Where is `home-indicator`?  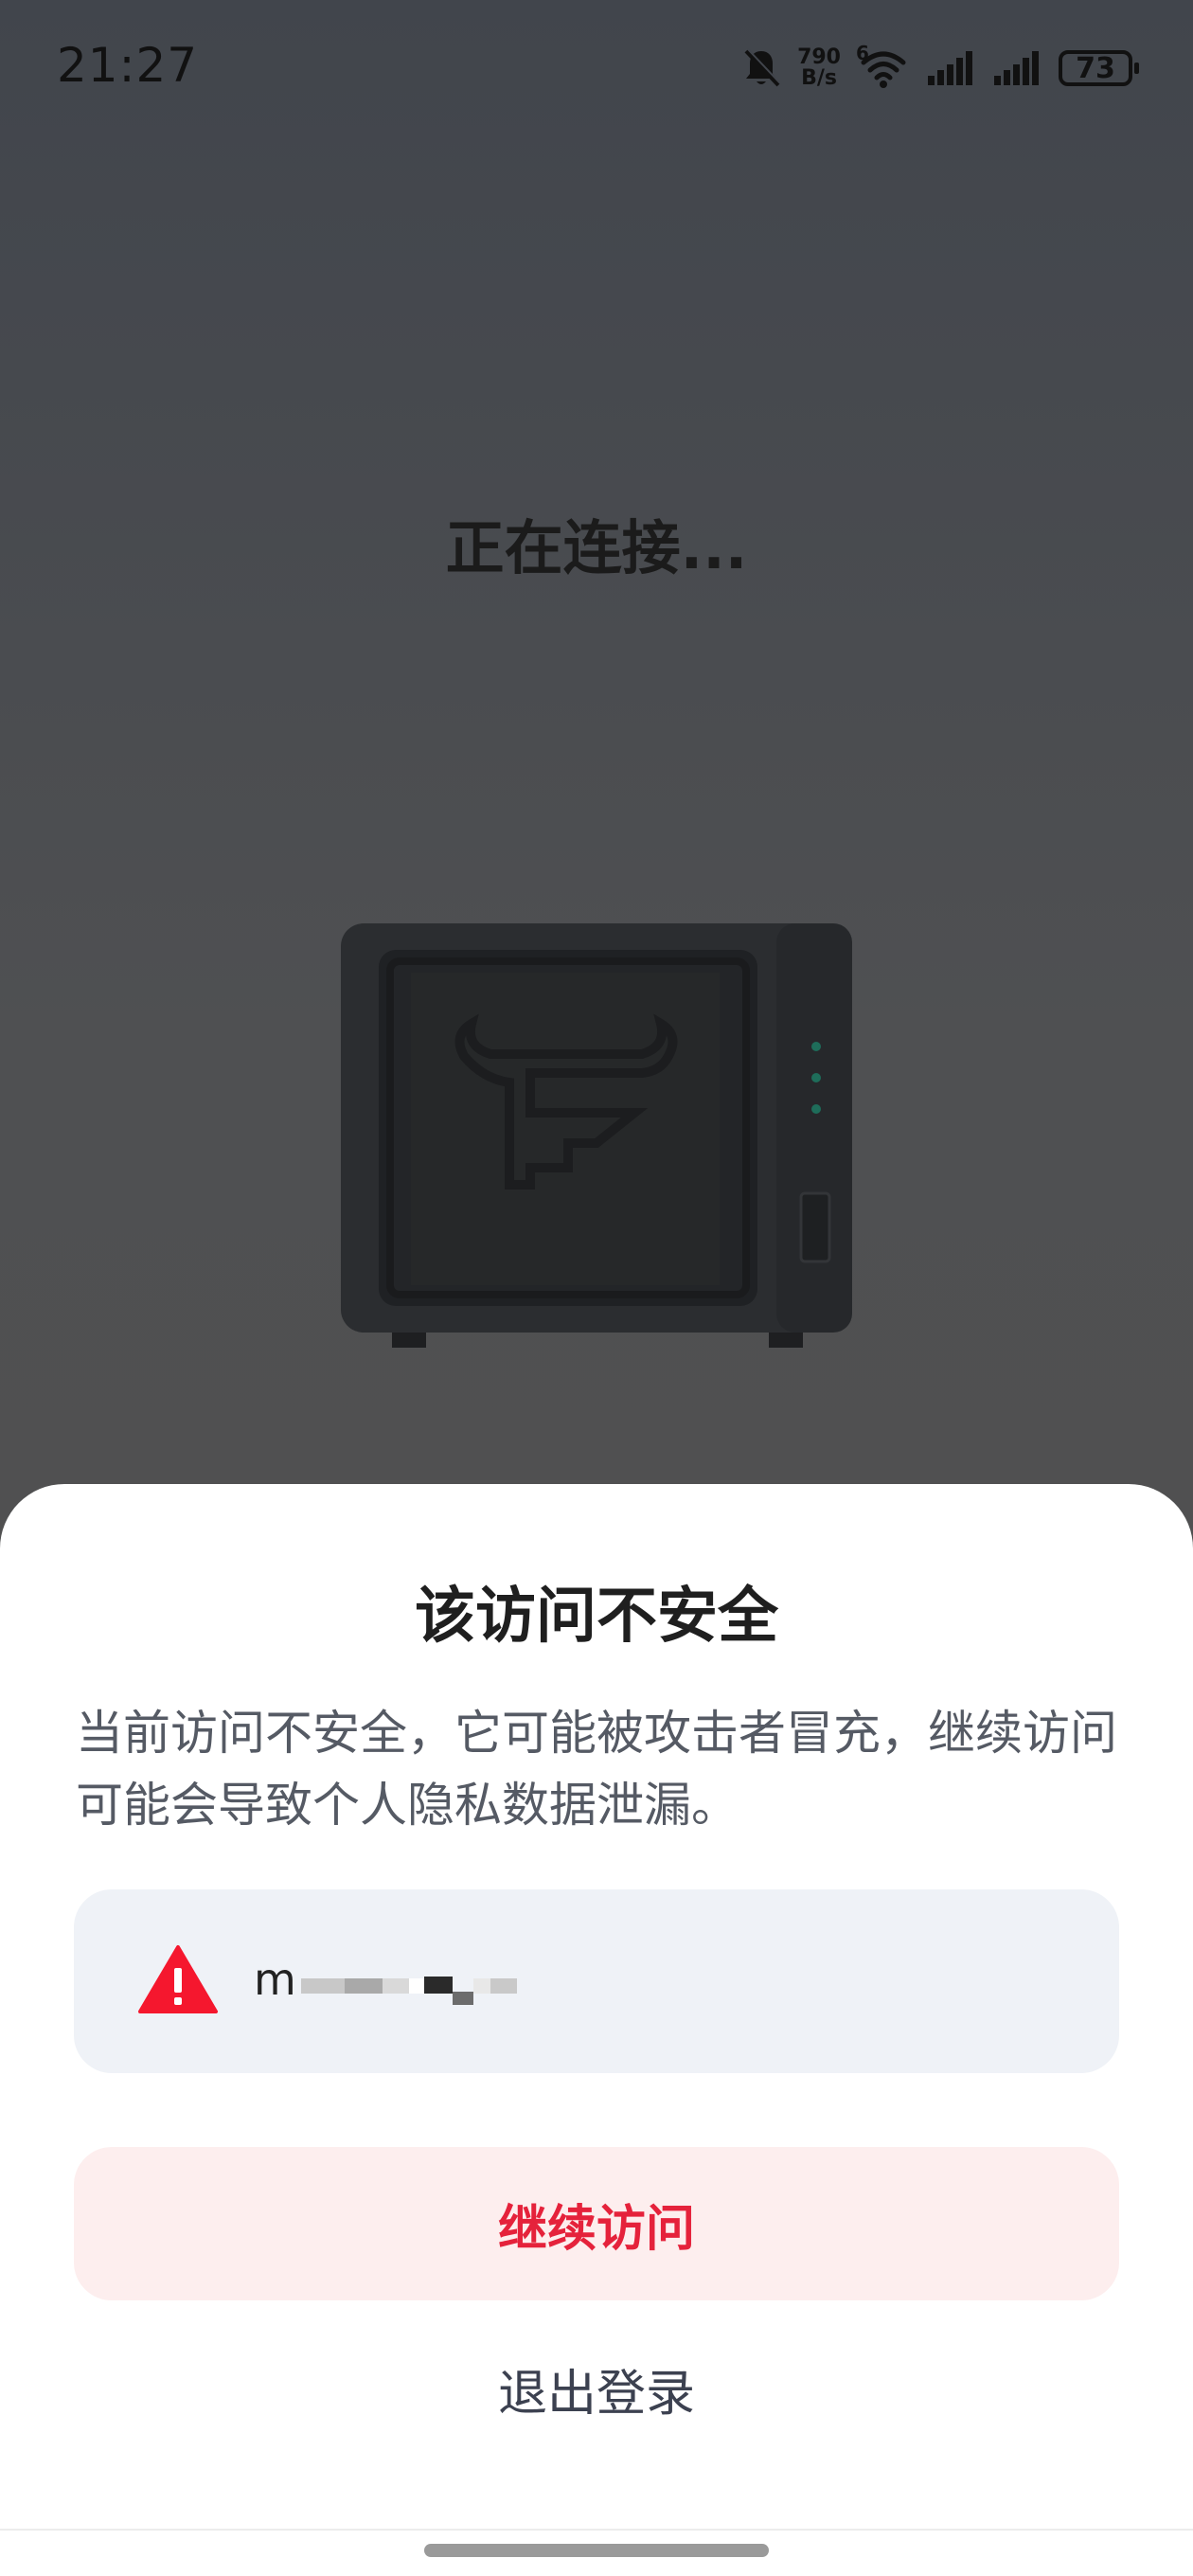 home-indicator is located at coordinates (596, 2550).